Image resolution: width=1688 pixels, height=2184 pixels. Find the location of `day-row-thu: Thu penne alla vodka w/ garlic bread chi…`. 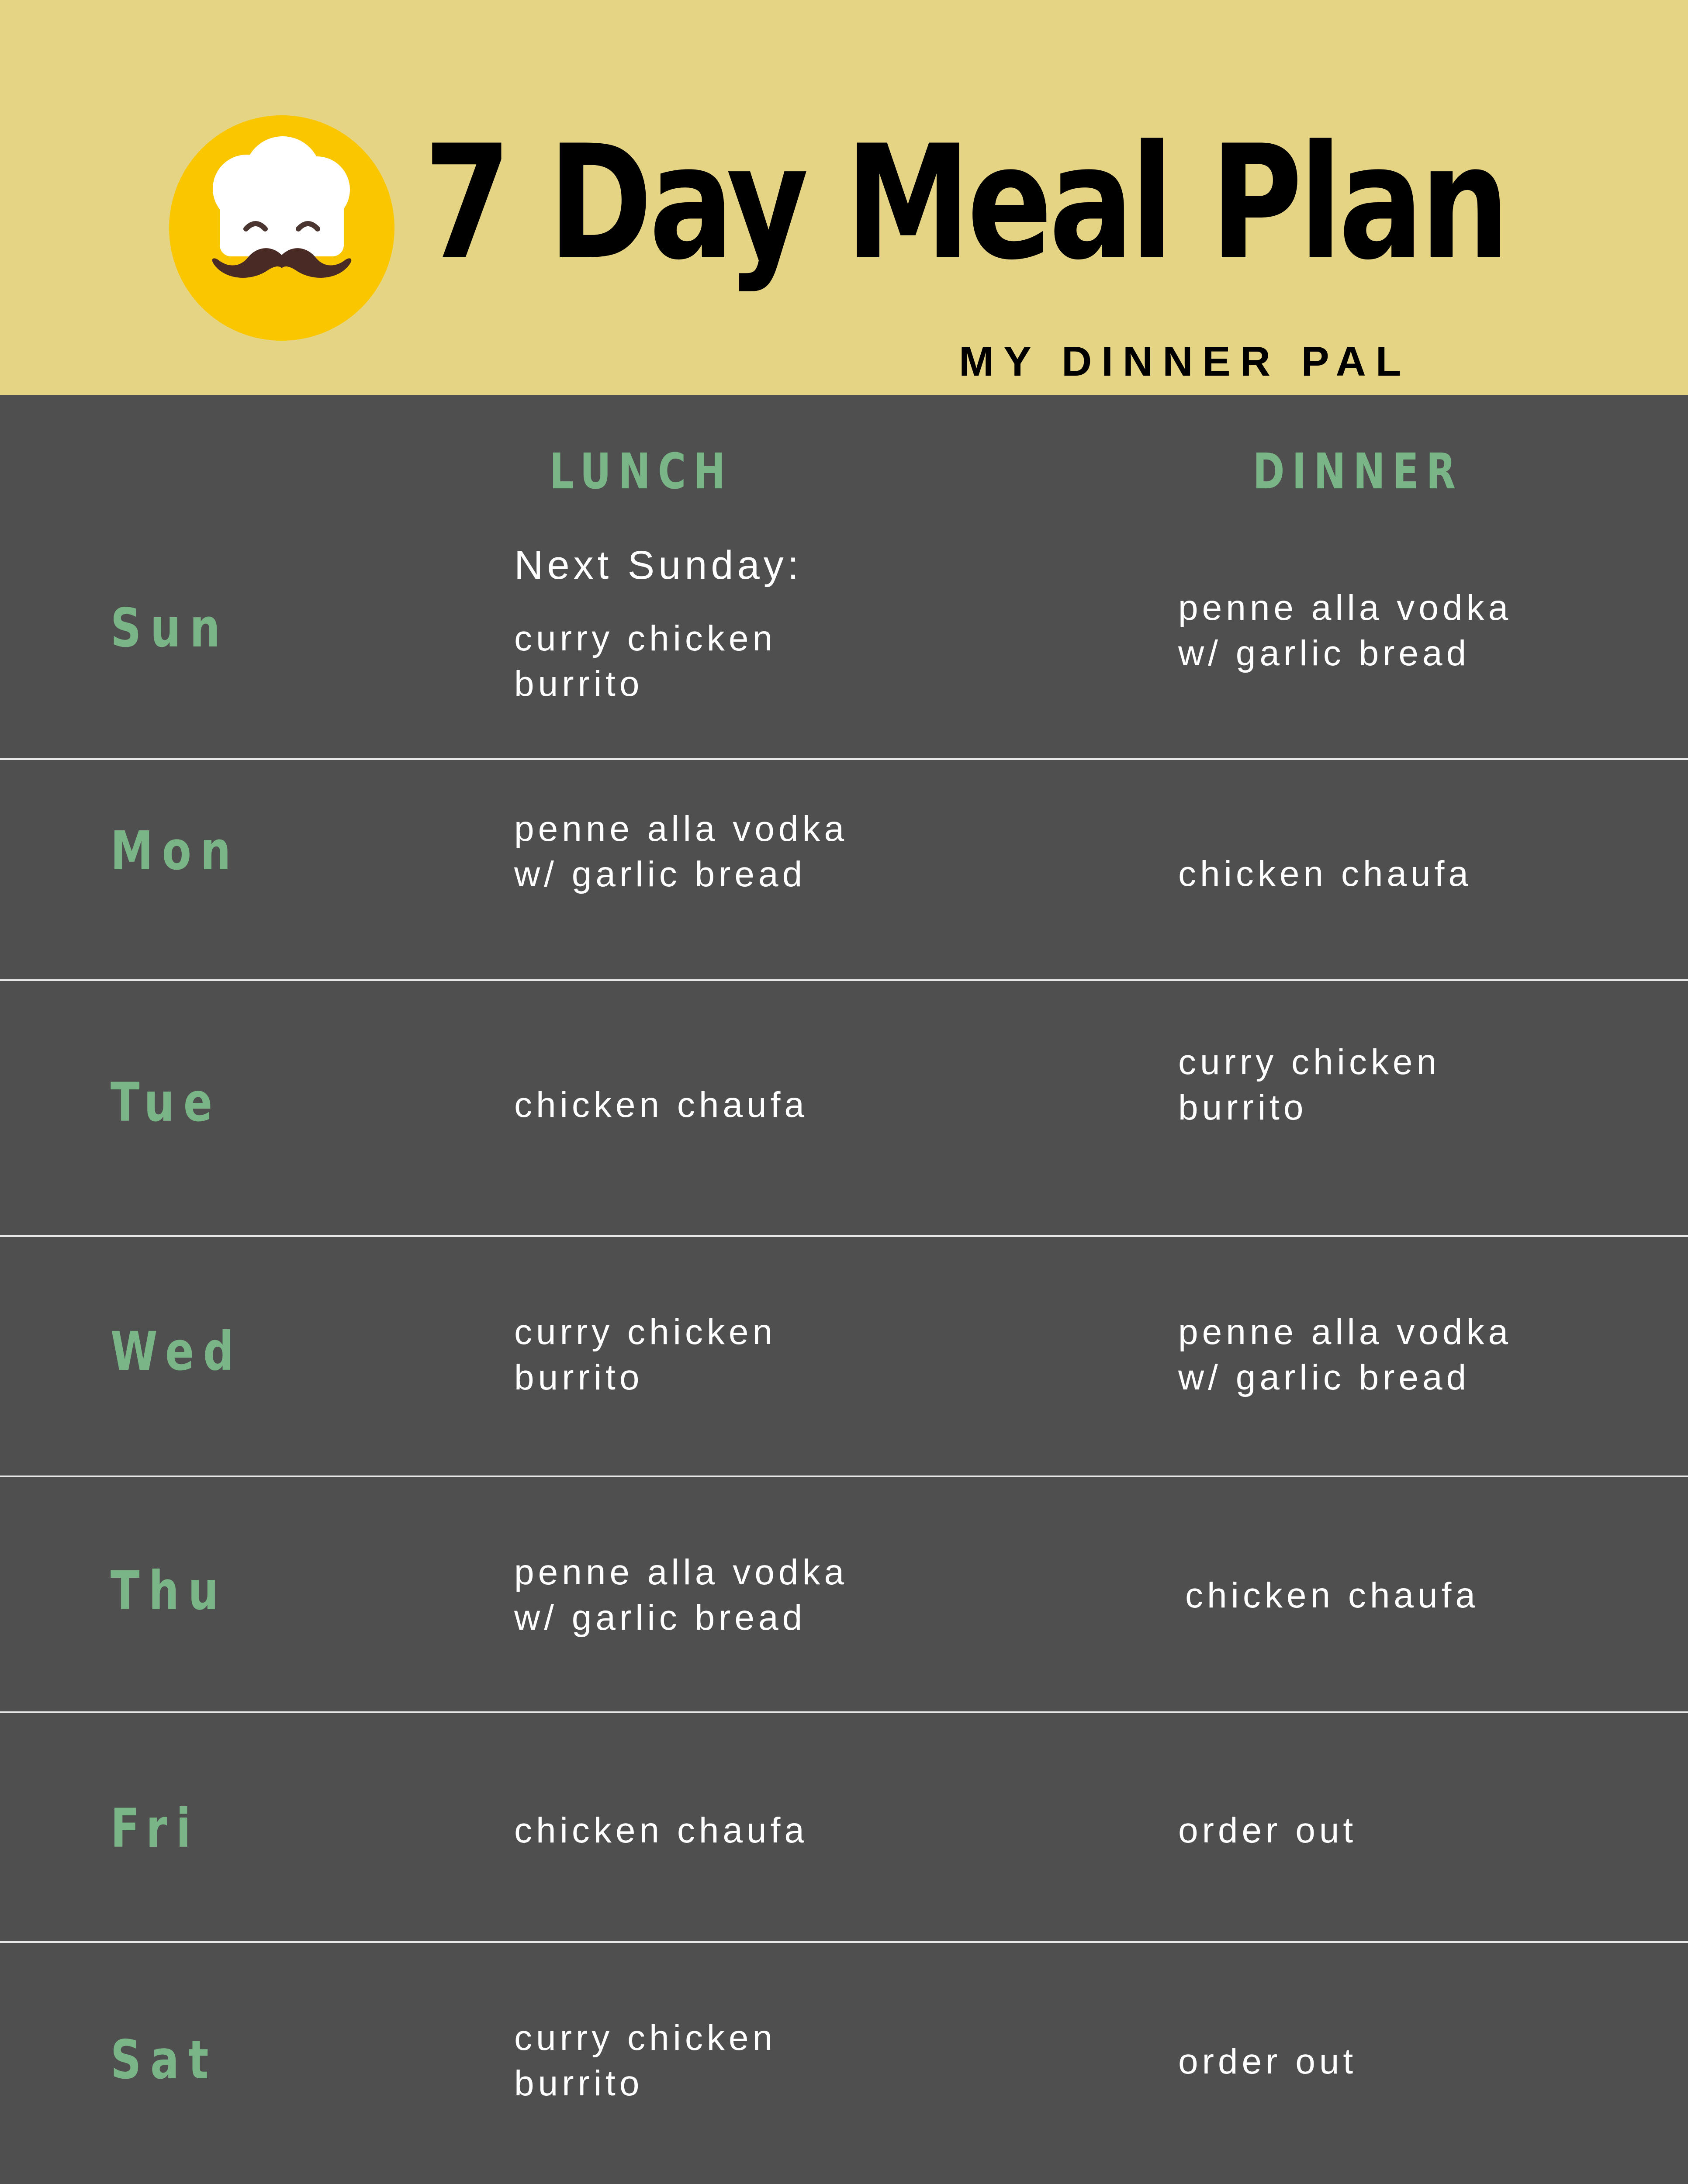

day-row-thu: Thu penne alla vodka w/ garlic bread chi… is located at coordinates (844, 1595).